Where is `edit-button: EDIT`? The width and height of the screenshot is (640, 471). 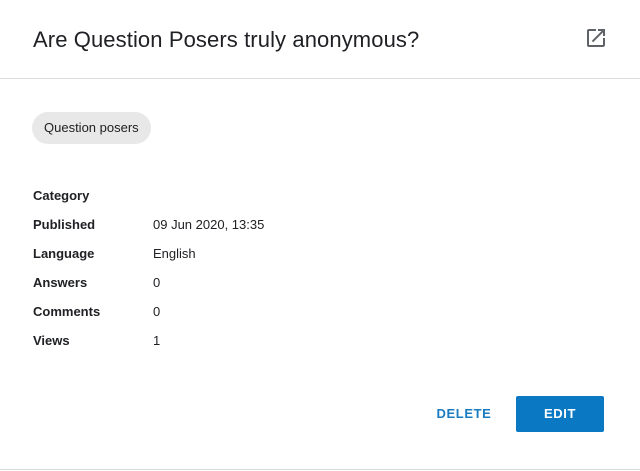
edit-button: EDIT is located at coordinates (560, 414).